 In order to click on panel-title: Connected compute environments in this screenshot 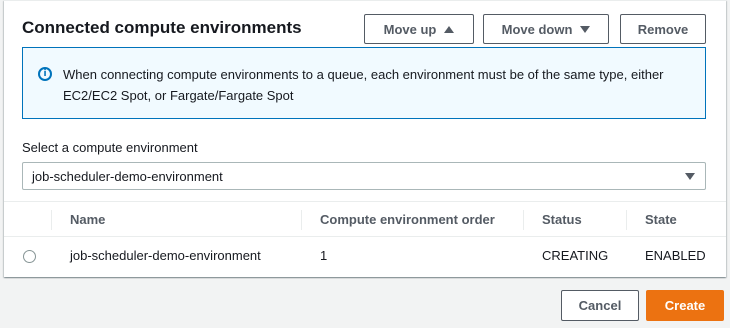, I will do `click(162, 27)`.